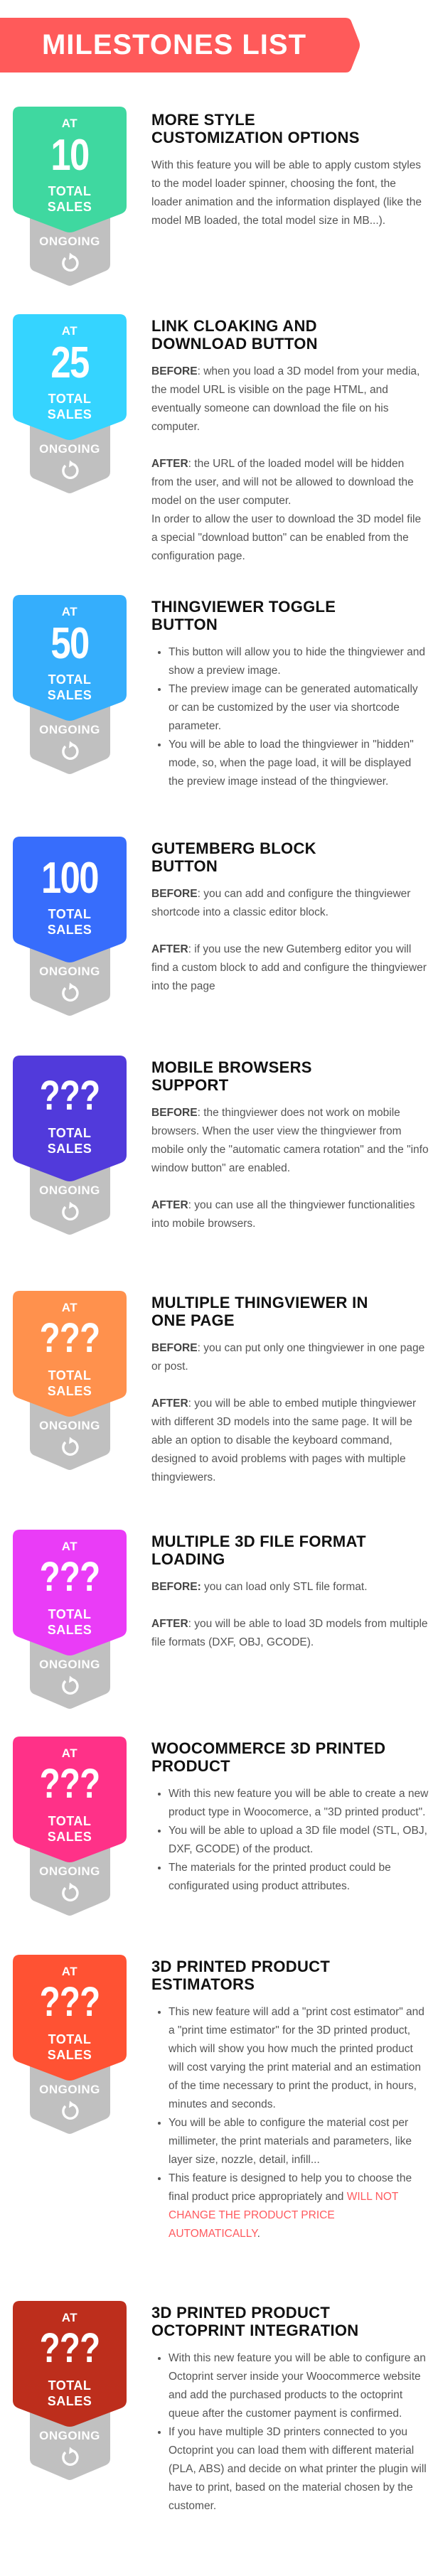 Image resolution: width=438 pixels, height=2576 pixels. I want to click on badge-sales-target: 10, so click(70, 155).